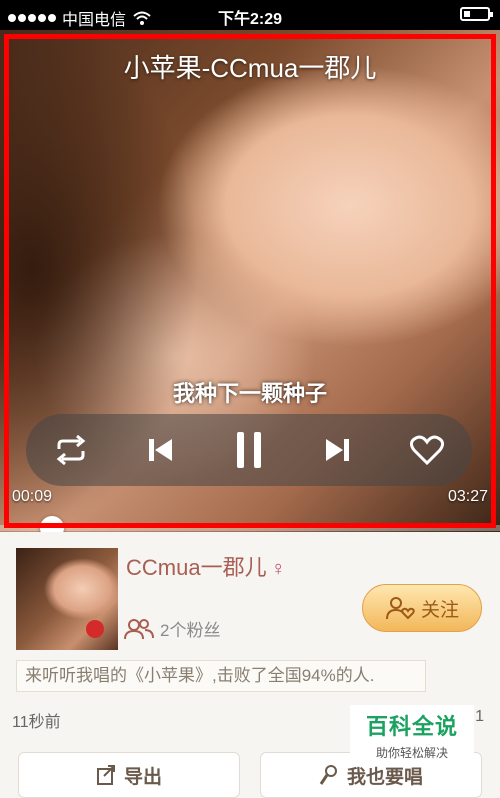 The image size is (500, 798). I want to click on status-time: 下午2:29, so click(250, 19).